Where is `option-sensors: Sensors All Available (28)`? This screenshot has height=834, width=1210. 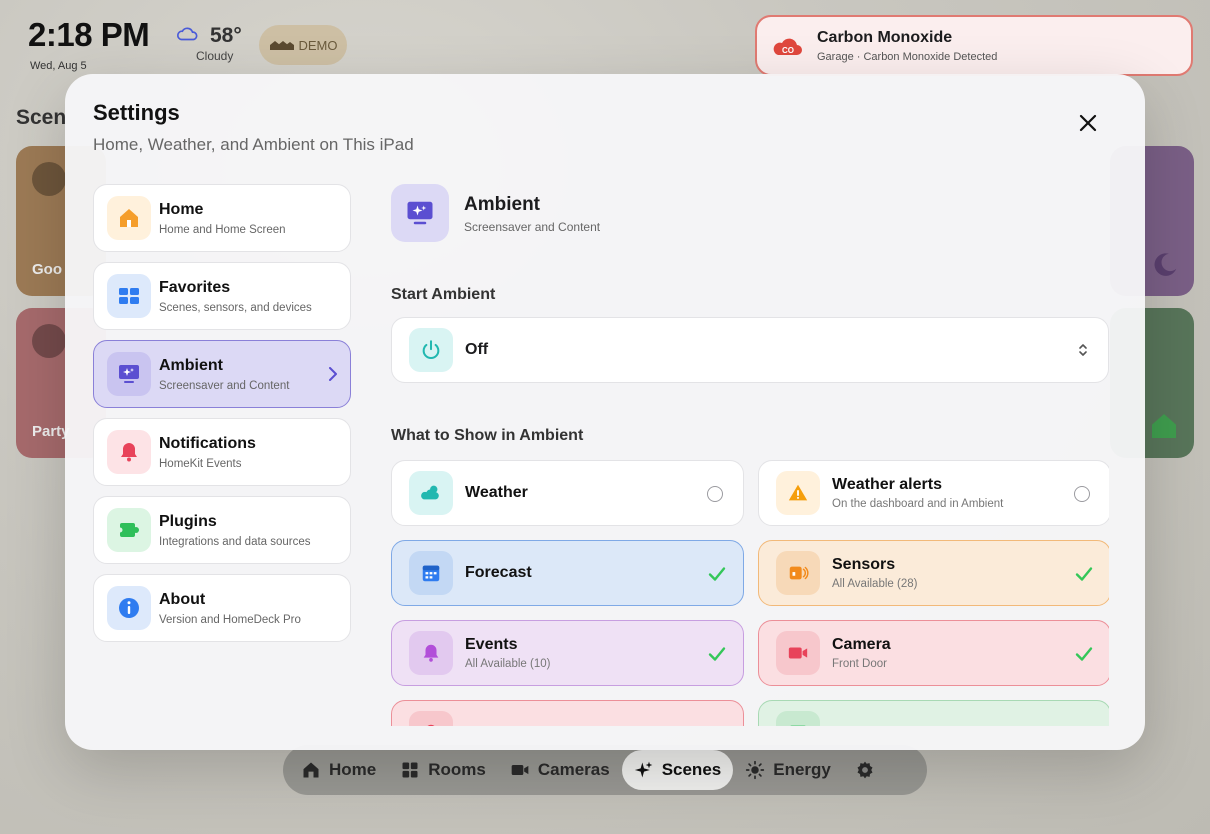 option-sensors: Sensors All Available (28) is located at coordinates (933, 573).